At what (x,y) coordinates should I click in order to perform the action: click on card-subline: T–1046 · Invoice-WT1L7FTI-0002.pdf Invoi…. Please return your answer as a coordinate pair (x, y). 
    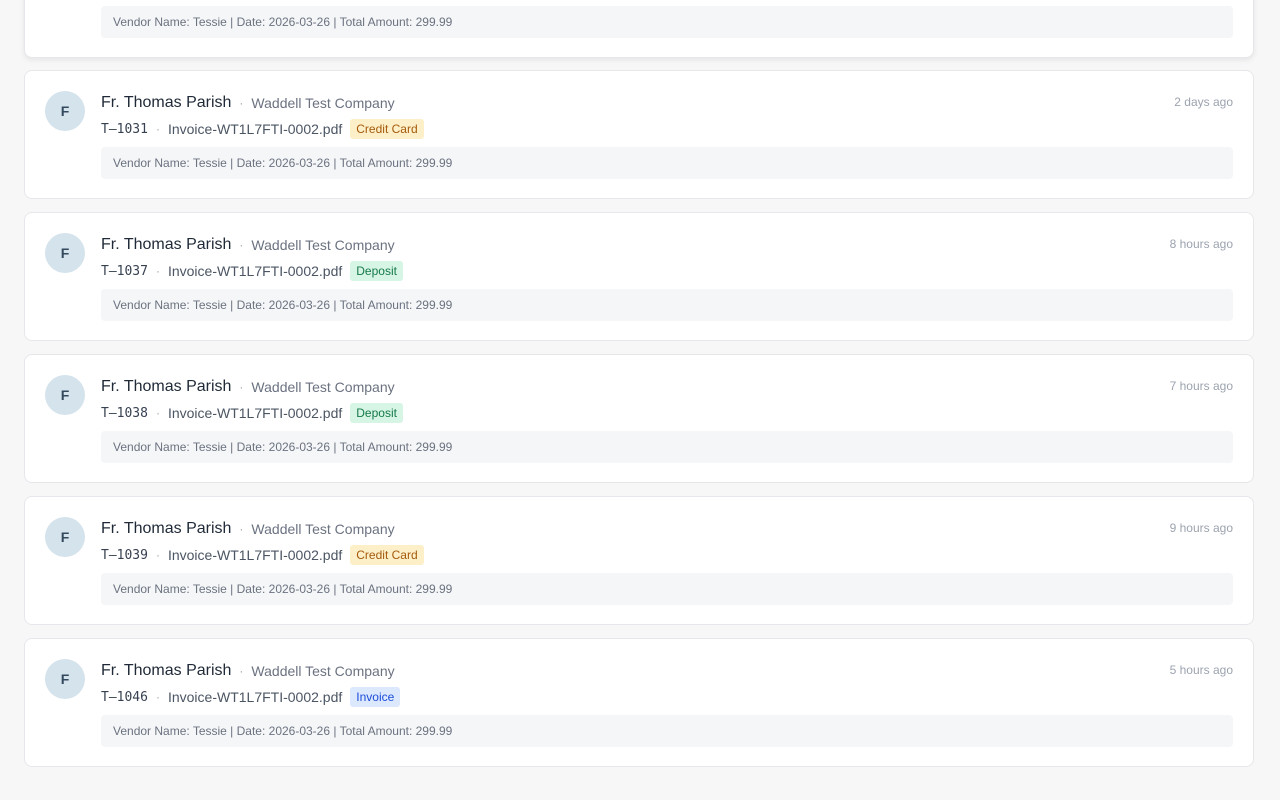
    Looking at the image, I should click on (251, 697).